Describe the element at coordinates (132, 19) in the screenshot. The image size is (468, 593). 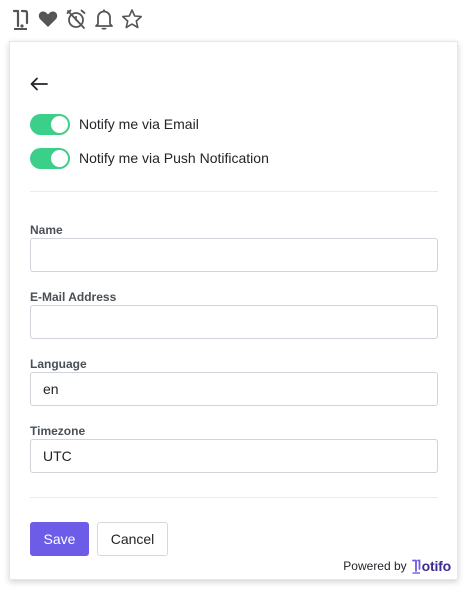
I see `star-icon` at that location.